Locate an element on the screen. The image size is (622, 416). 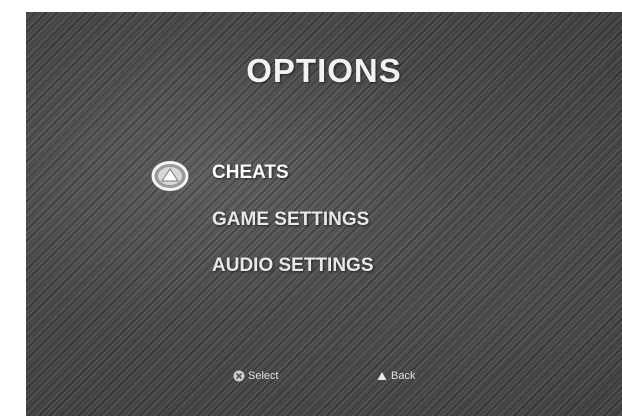
select-hint: Select is located at coordinates (256, 376).